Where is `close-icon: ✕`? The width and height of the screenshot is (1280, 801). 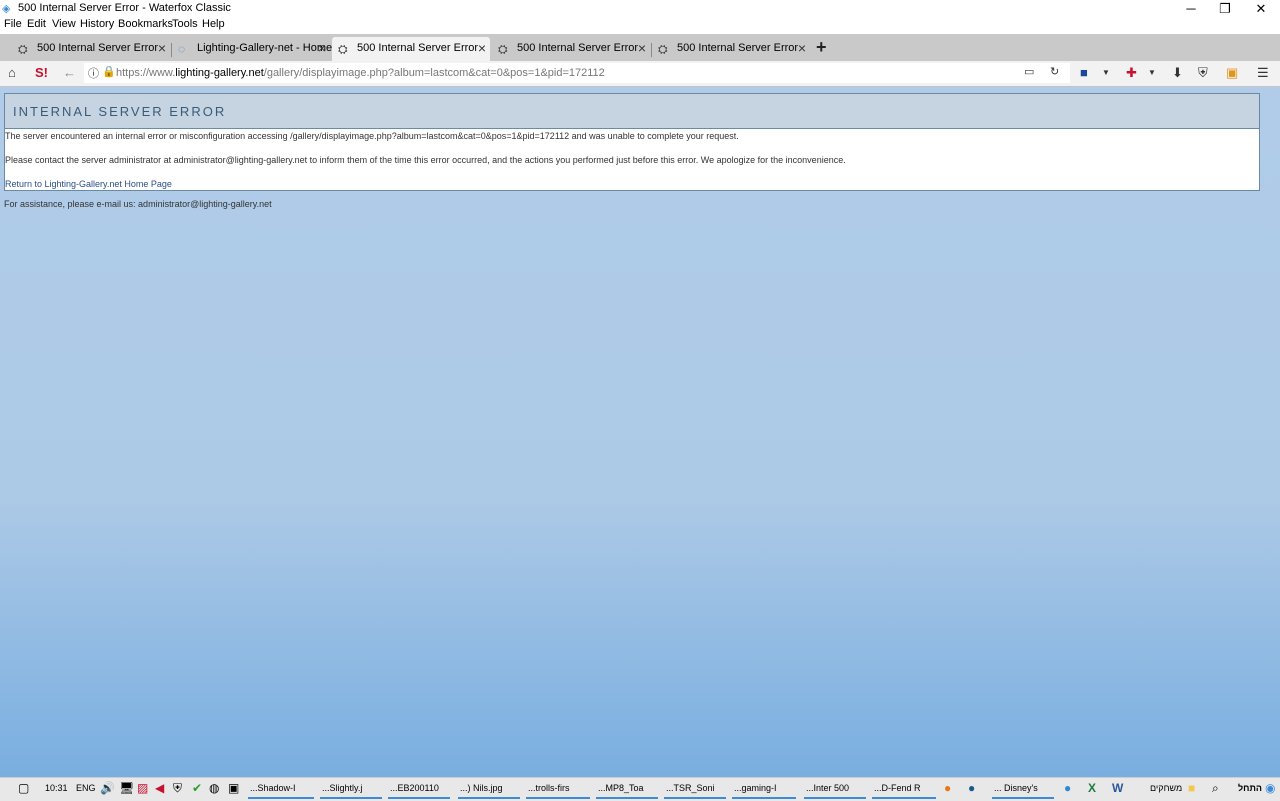
close-icon: ✕ is located at coordinates (1261, 8).